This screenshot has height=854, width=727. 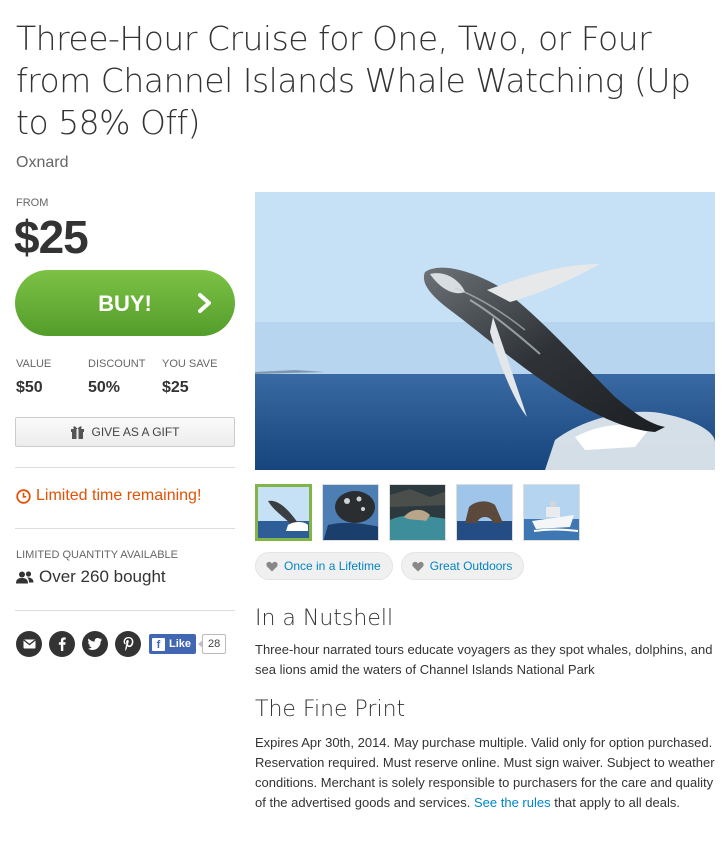 I want to click on tag-label: Once in a Lifetime, so click(x=332, y=566).